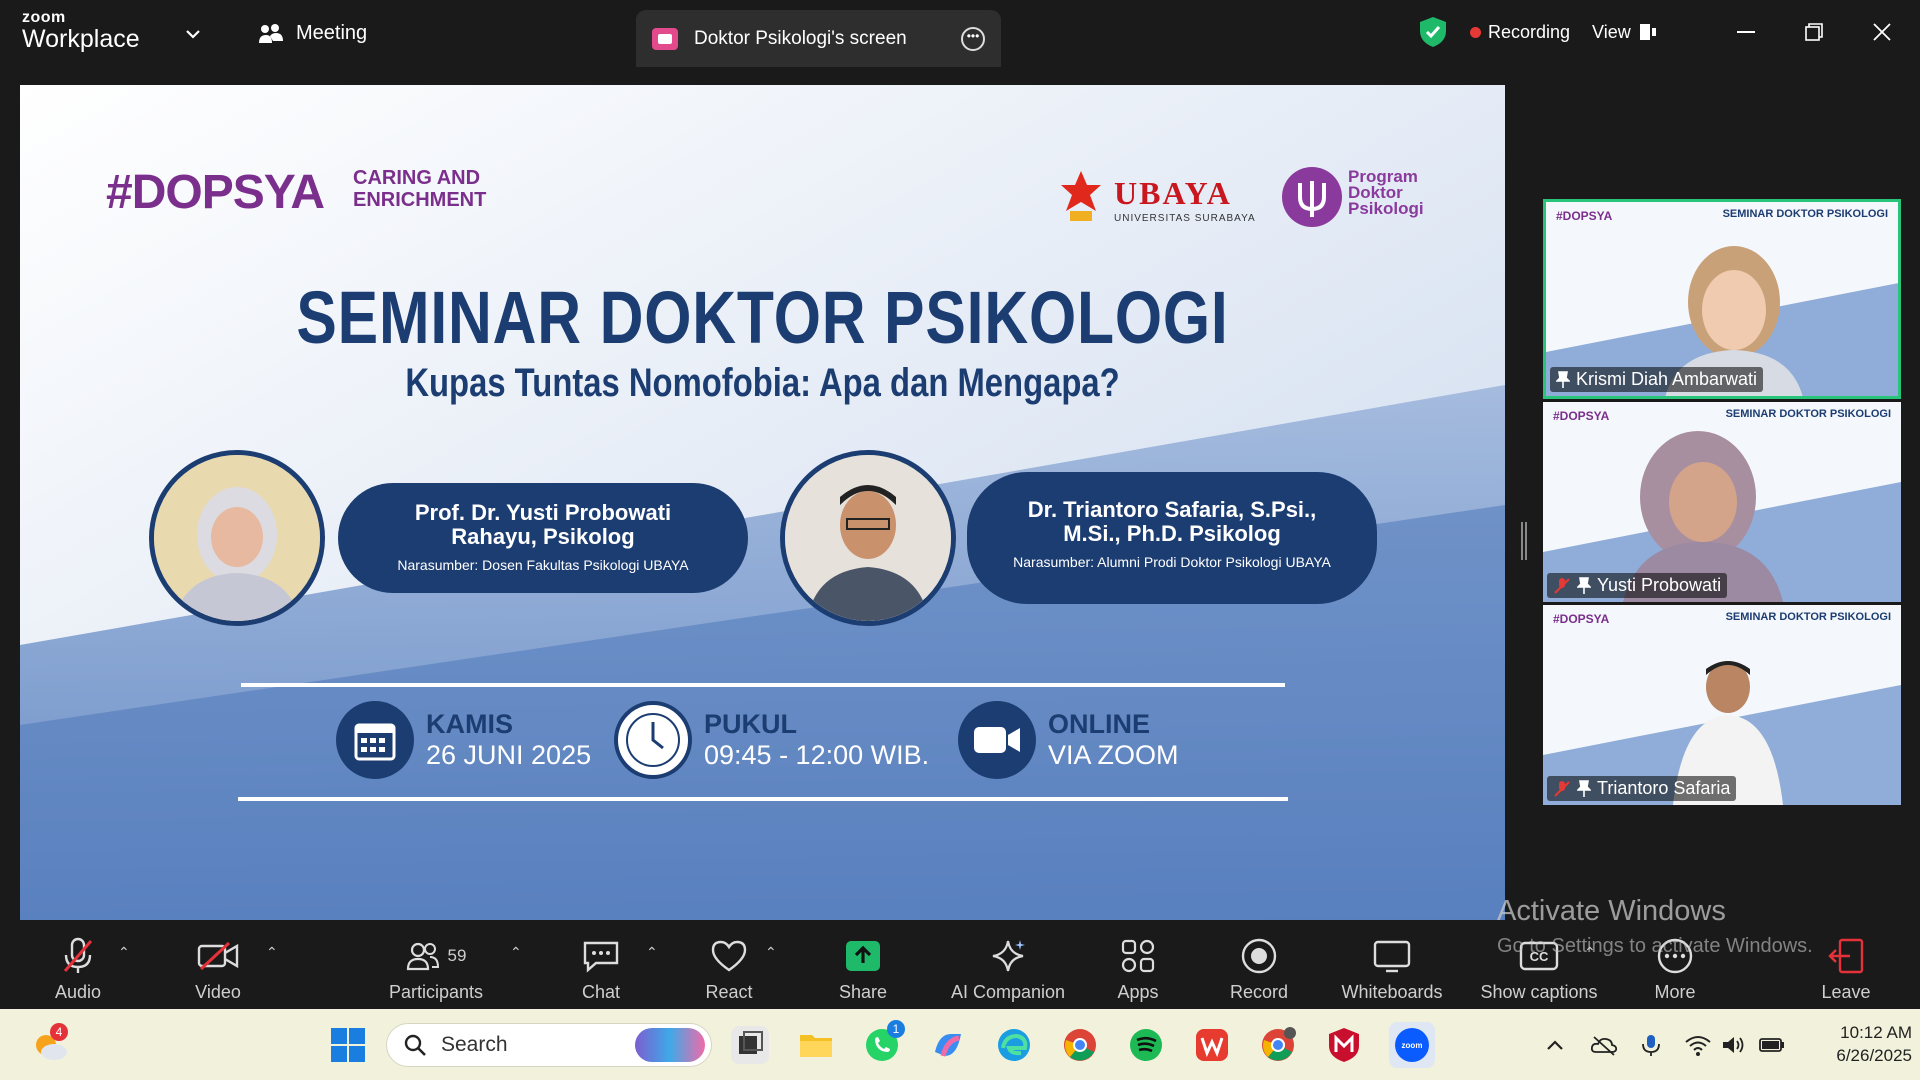 Image resolution: width=1920 pixels, height=1080 pixels. Describe the element at coordinates (1173, 193) in the screenshot. I see `ubaya-name: UBAYA` at that location.